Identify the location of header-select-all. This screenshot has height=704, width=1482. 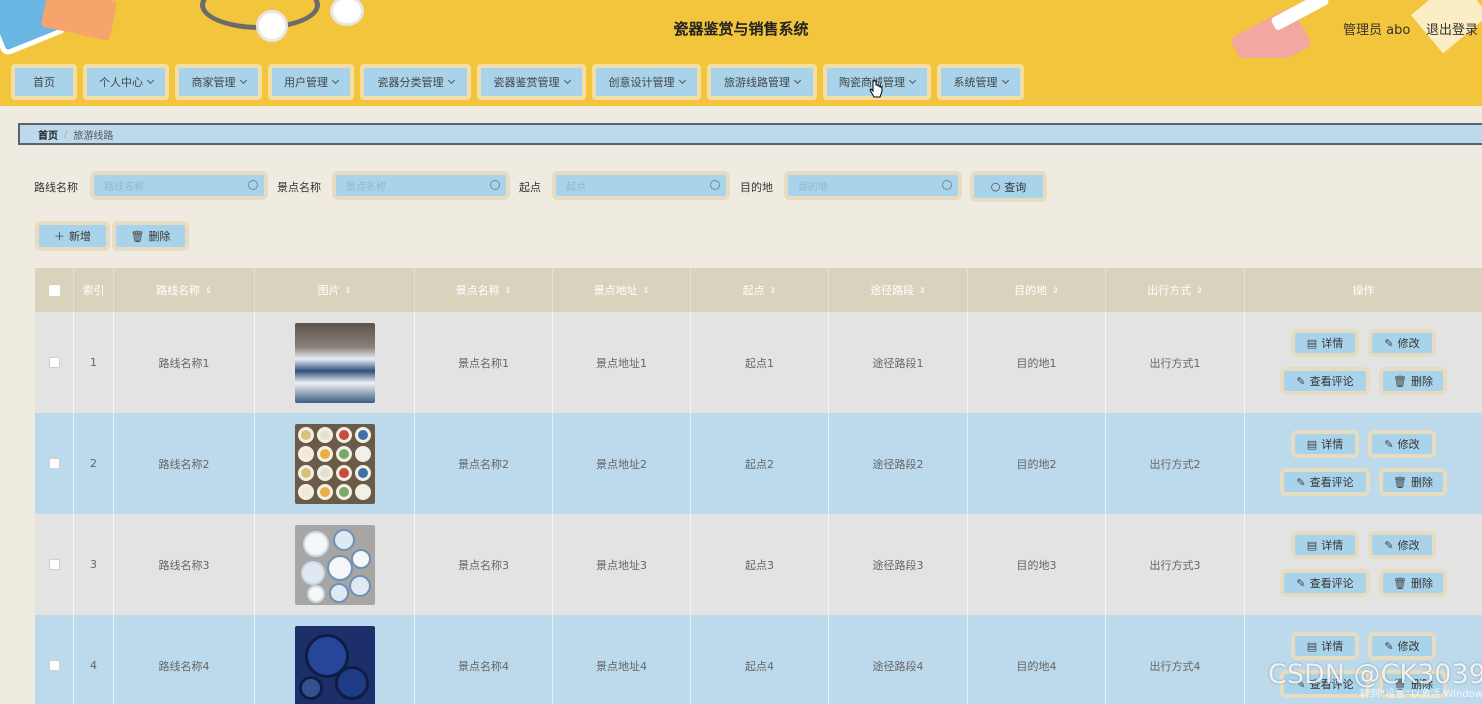
(54, 290).